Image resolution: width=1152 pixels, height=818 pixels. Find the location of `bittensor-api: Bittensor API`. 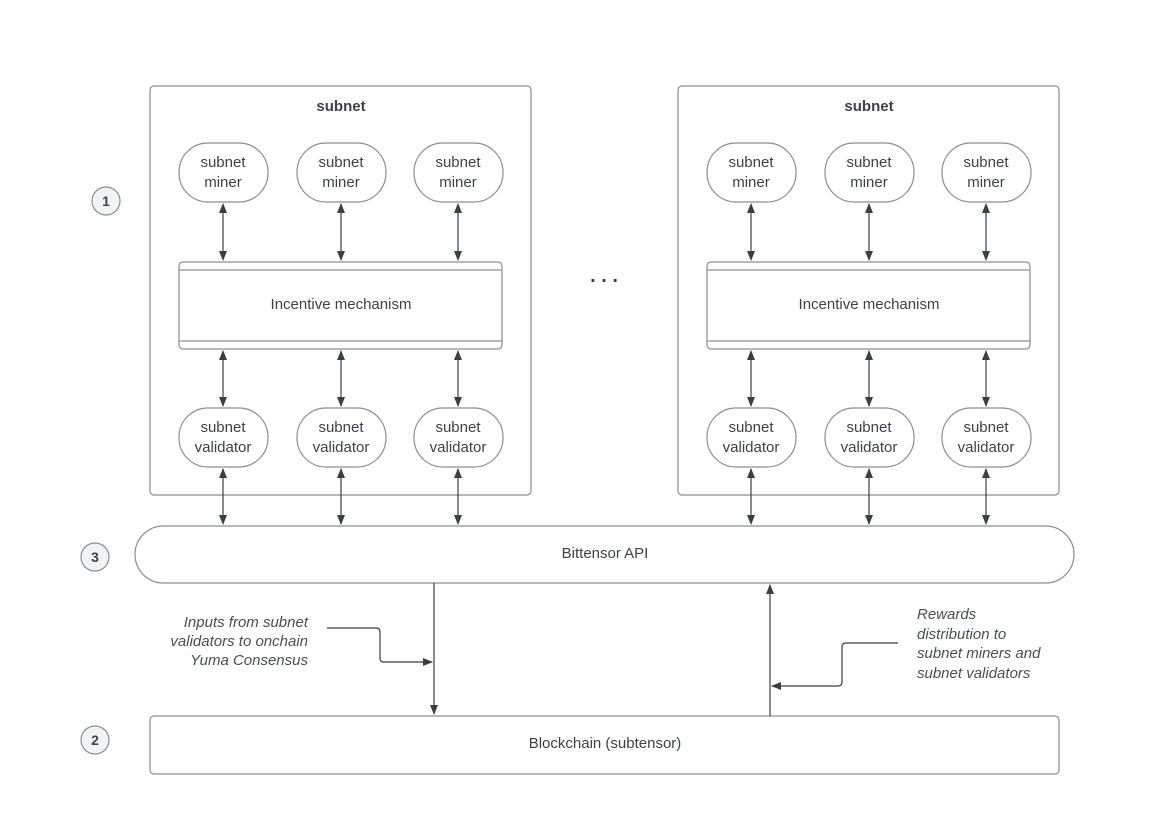

bittensor-api: Bittensor API is located at coordinates (604, 554).